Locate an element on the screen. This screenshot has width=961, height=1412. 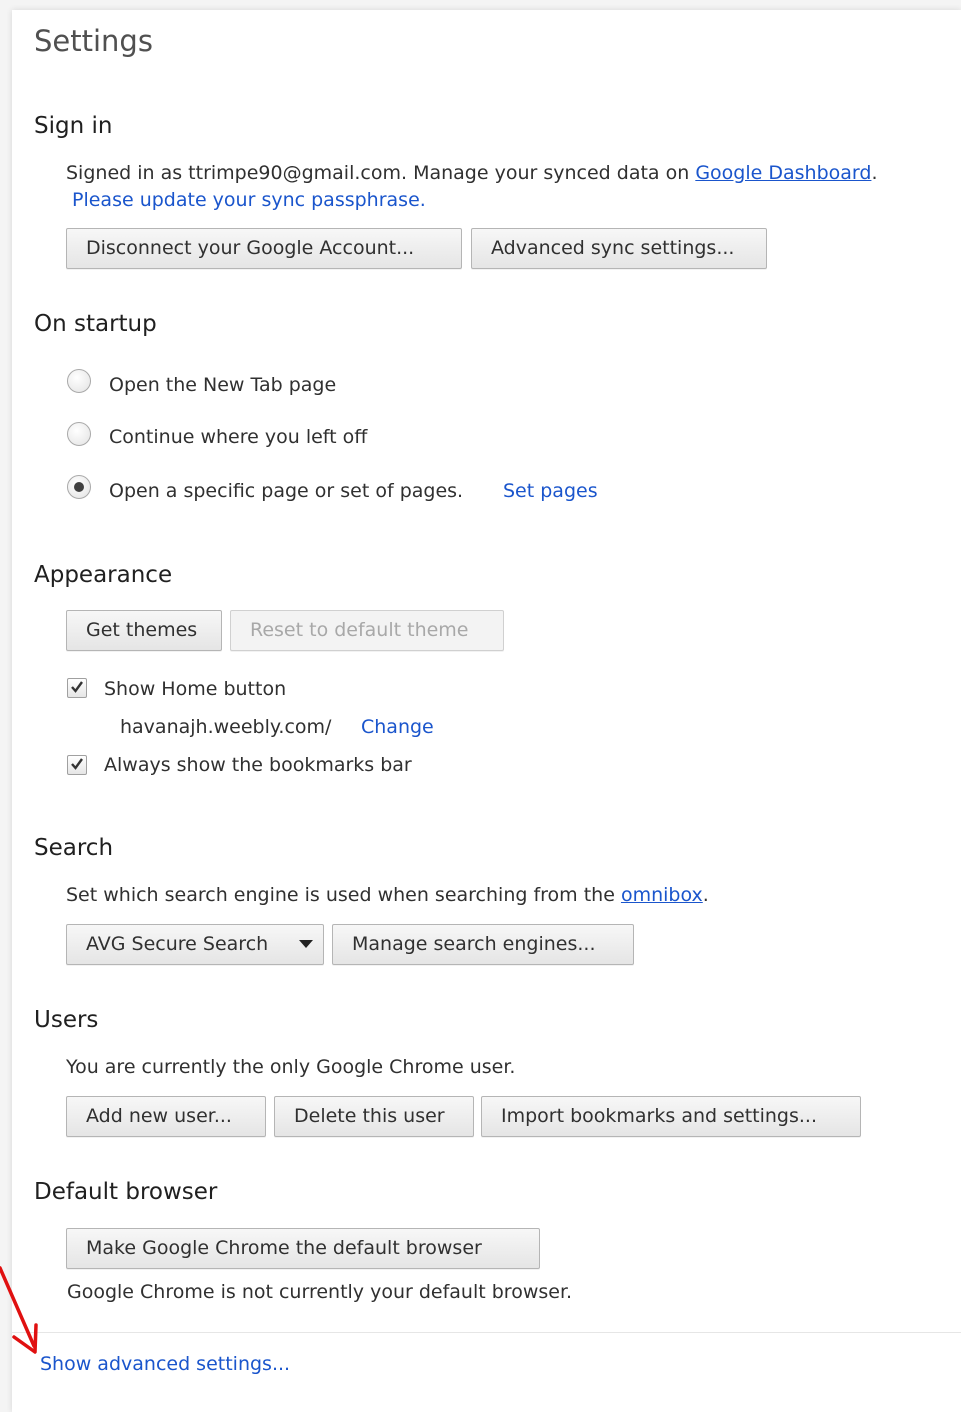
get-themes-button: Get themes is located at coordinates (144, 630).